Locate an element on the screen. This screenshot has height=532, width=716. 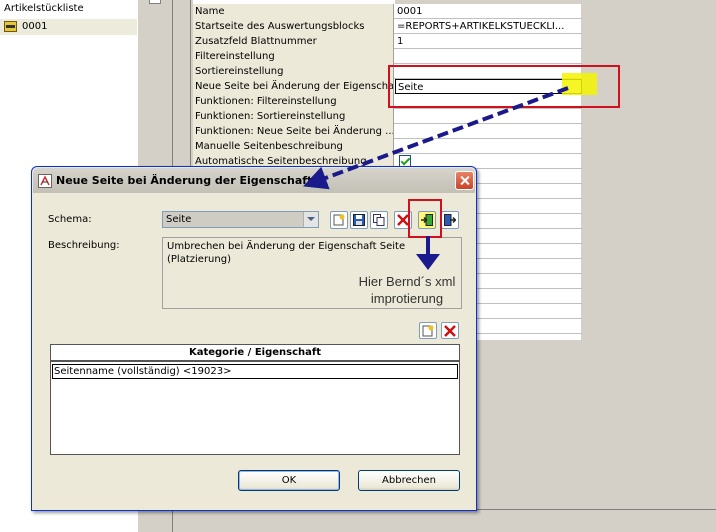
property-name: Zusatzfeld Blattnummer is located at coordinates (293, 41).